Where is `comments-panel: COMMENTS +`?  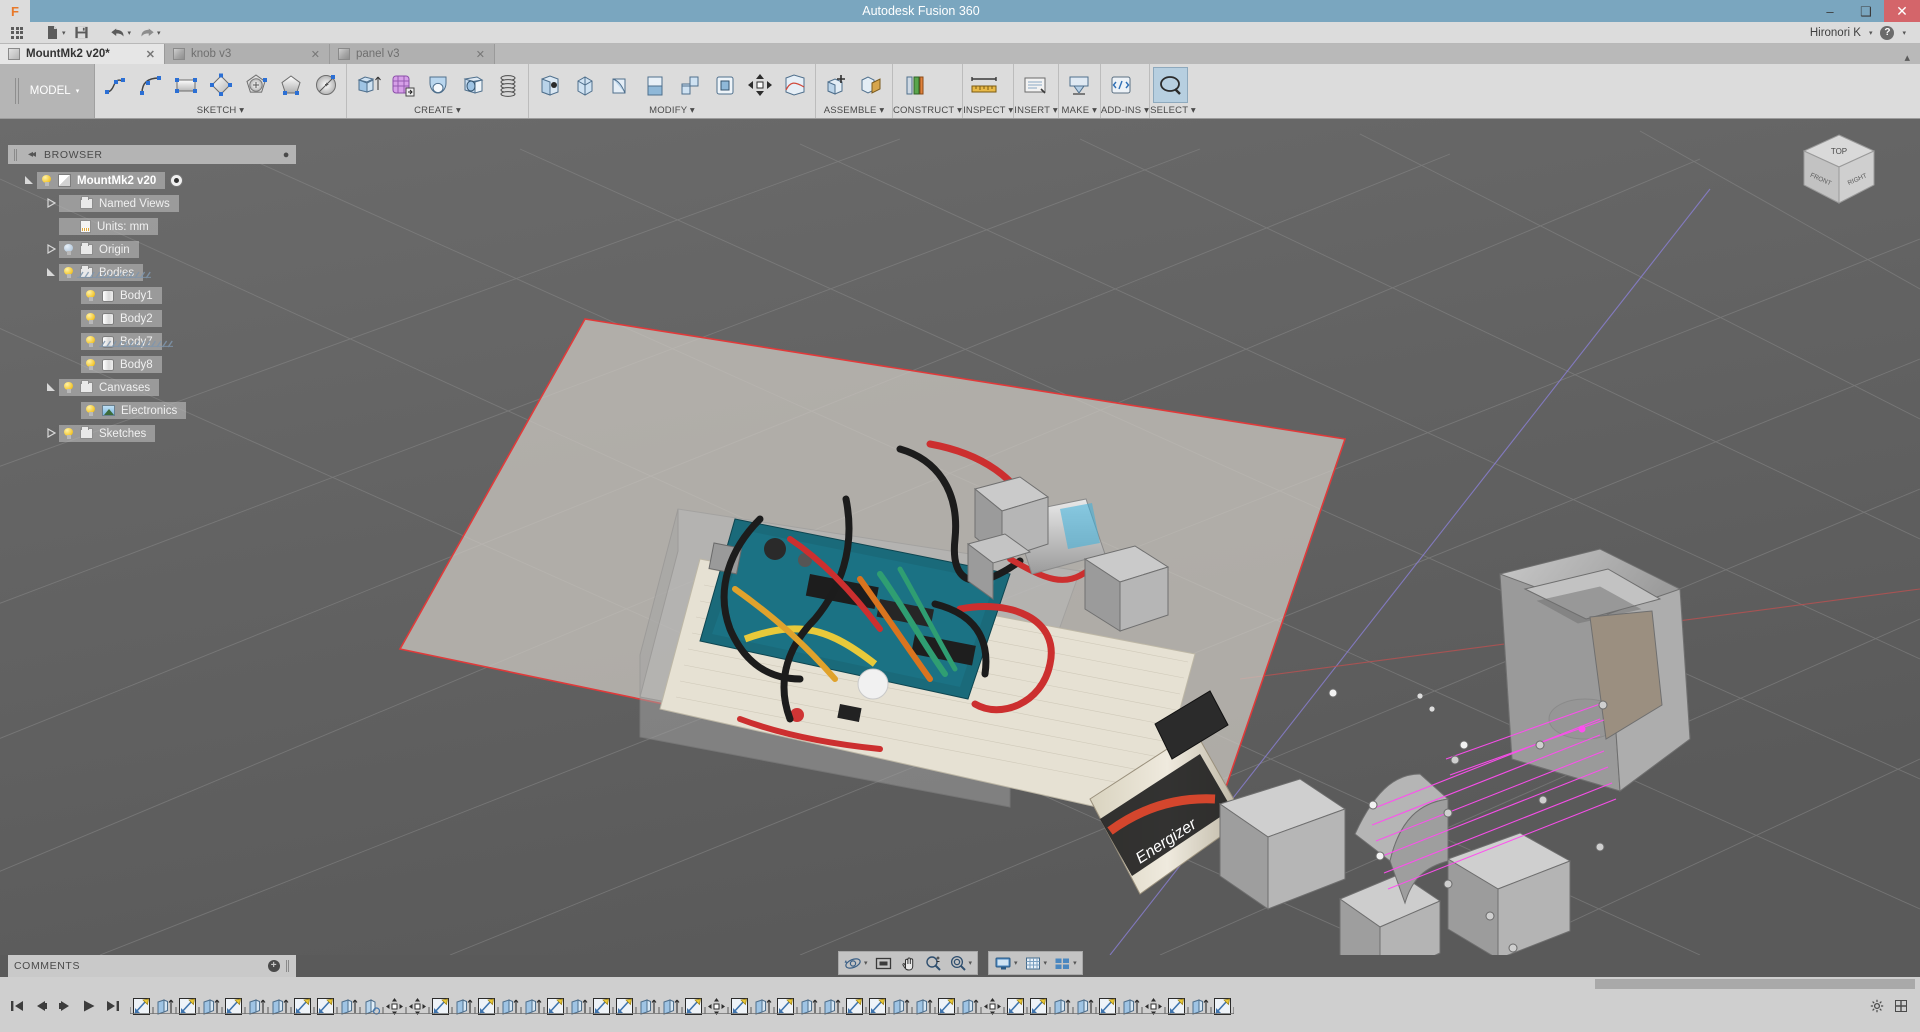 comments-panel: COMMENTS + is located at coordinates (152, 966).